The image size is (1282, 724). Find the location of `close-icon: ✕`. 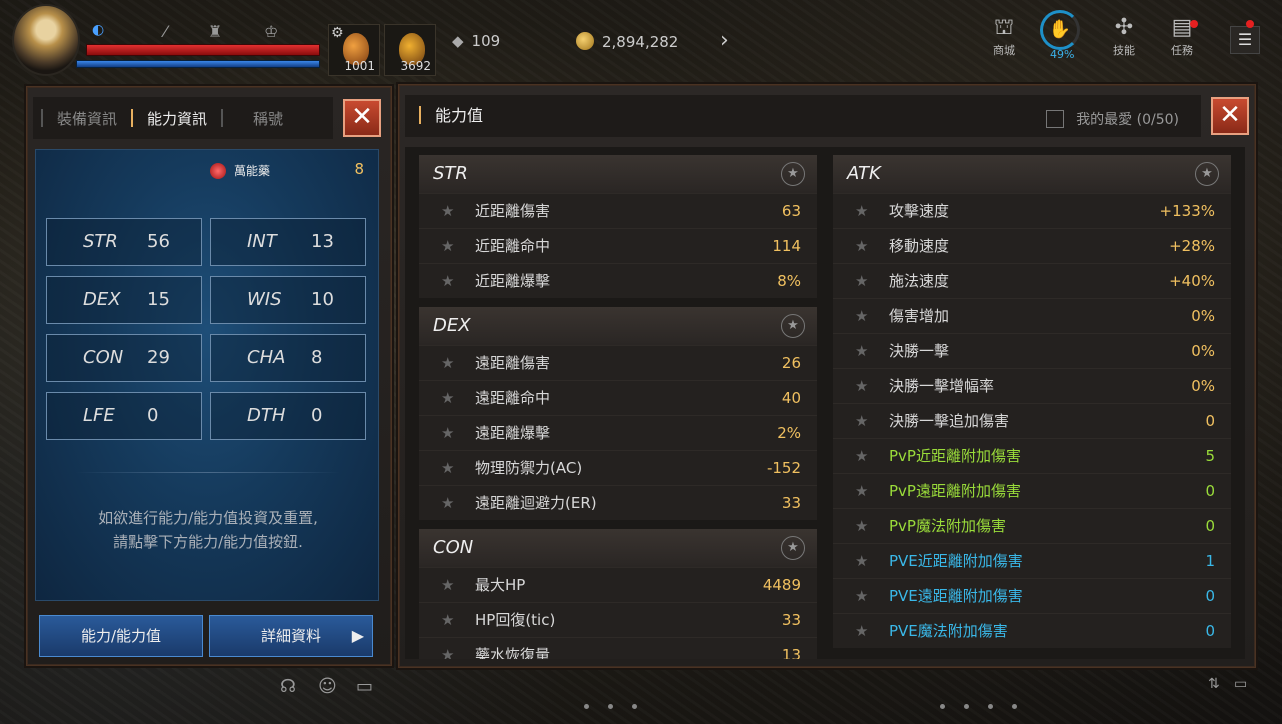

close-icon: ✕ is located at coordinates (1230, 115).